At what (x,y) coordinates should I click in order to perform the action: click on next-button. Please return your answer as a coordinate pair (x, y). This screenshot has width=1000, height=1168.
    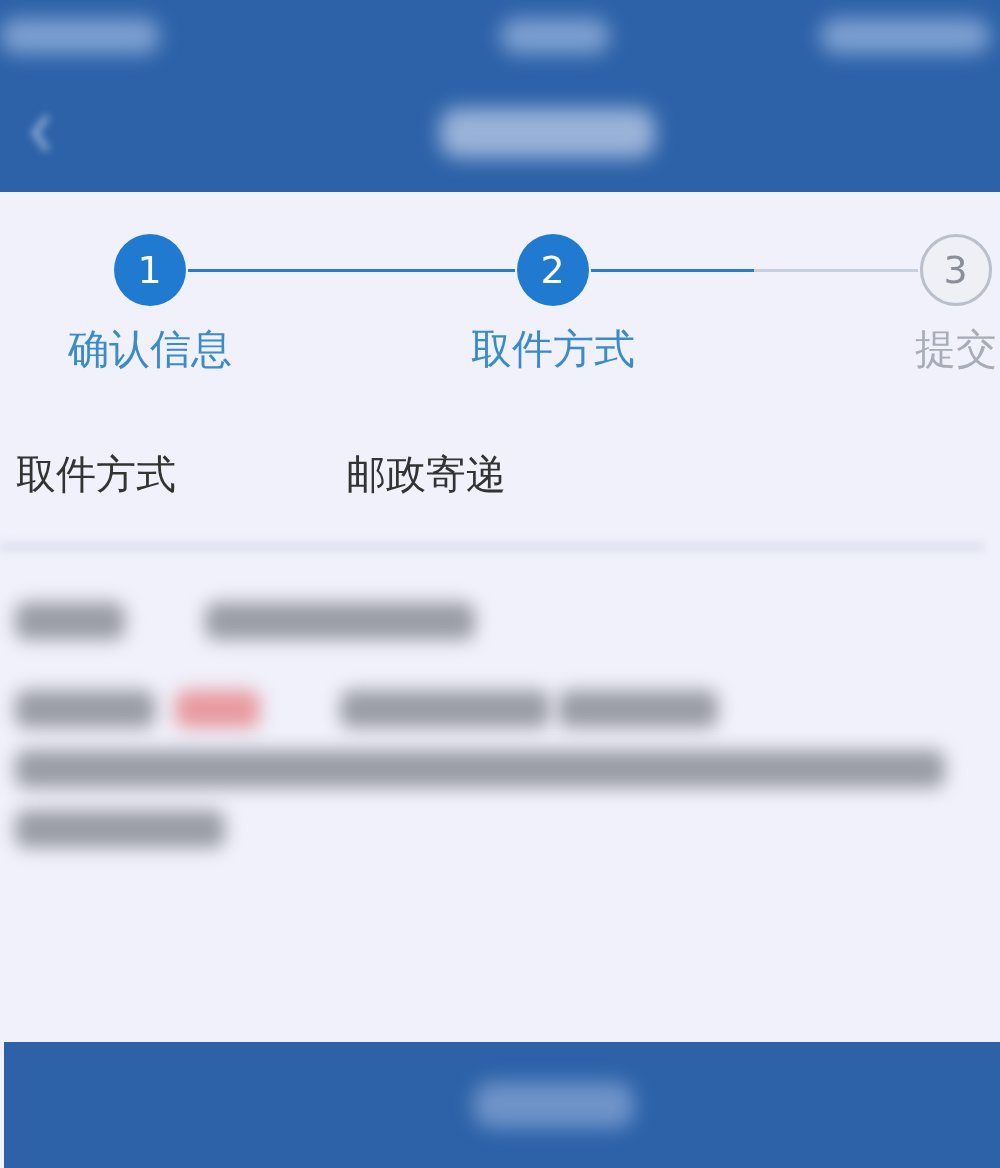
    Looking at the image, I should click on (502, 1105).